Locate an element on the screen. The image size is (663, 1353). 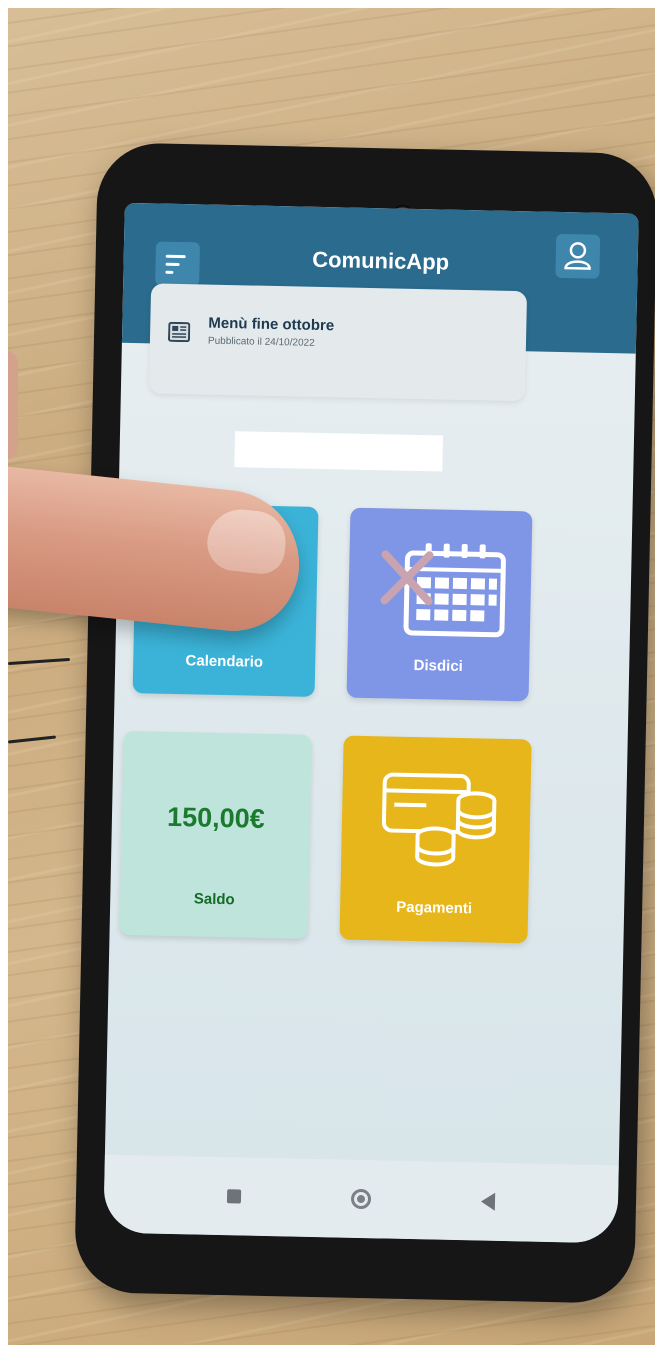
news-date: Pubblicato il 24/10/2022 is located at coordinates (261, 342).